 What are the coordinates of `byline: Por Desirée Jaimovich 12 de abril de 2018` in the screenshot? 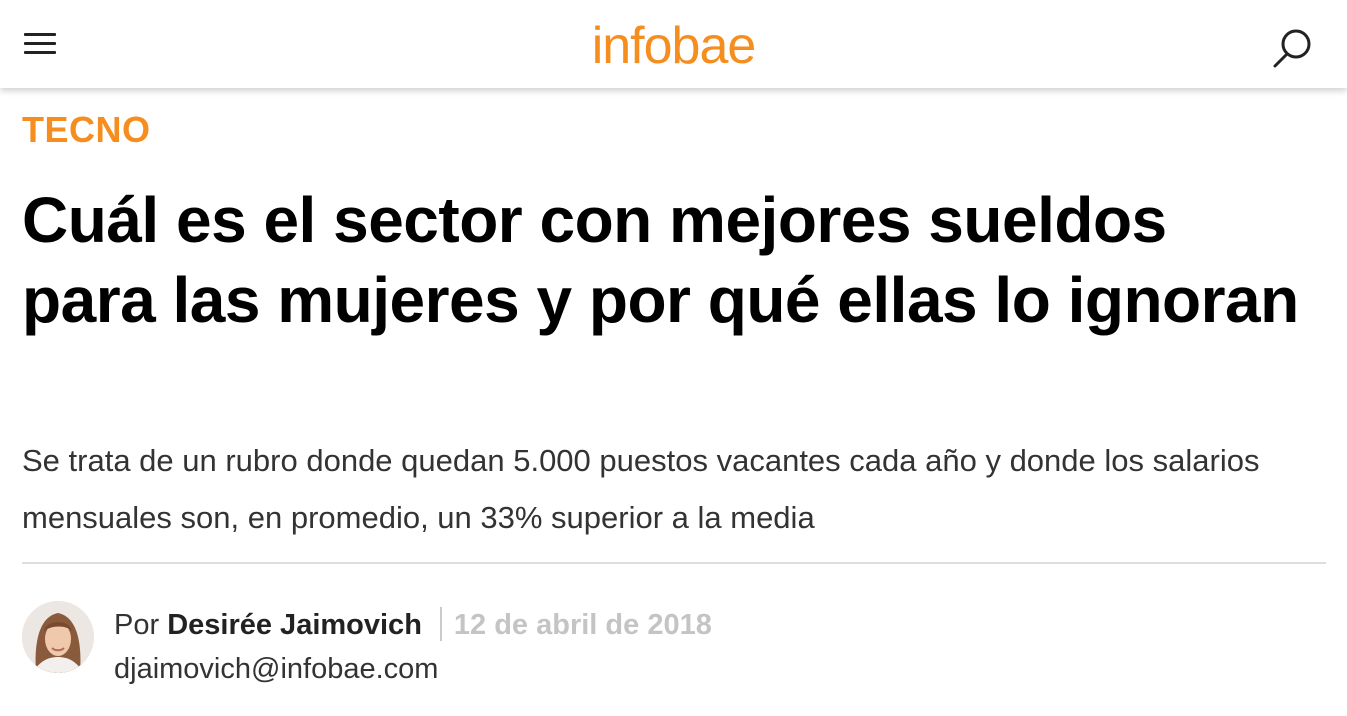 It's located at (413, 625).